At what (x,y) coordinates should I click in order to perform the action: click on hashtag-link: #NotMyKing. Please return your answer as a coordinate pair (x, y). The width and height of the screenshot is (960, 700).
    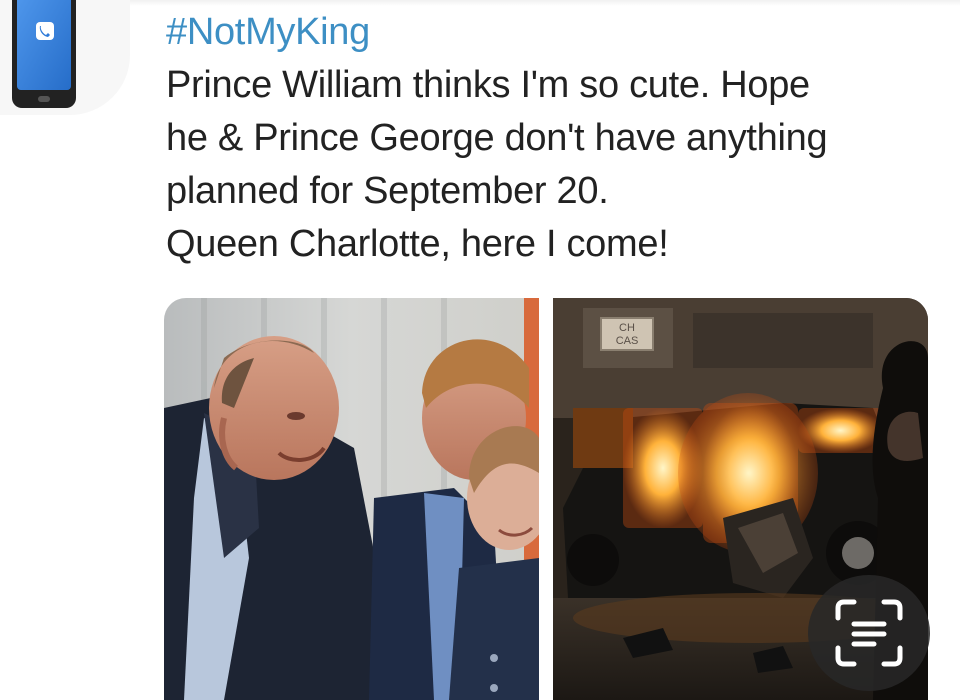
    Looking at the image, I should click on (546, 32).